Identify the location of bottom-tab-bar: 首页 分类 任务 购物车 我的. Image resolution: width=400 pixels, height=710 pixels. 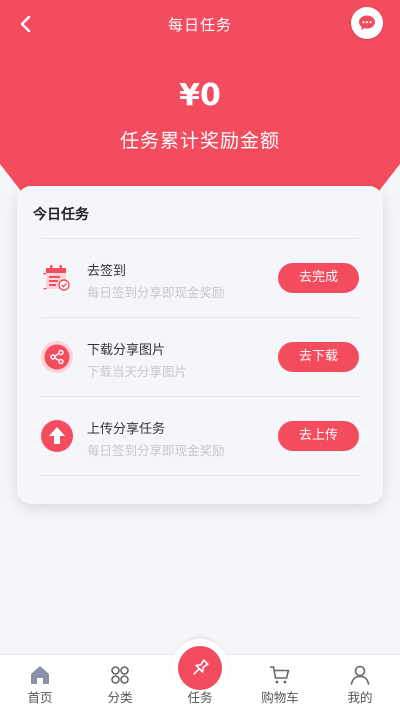
(200, 674).